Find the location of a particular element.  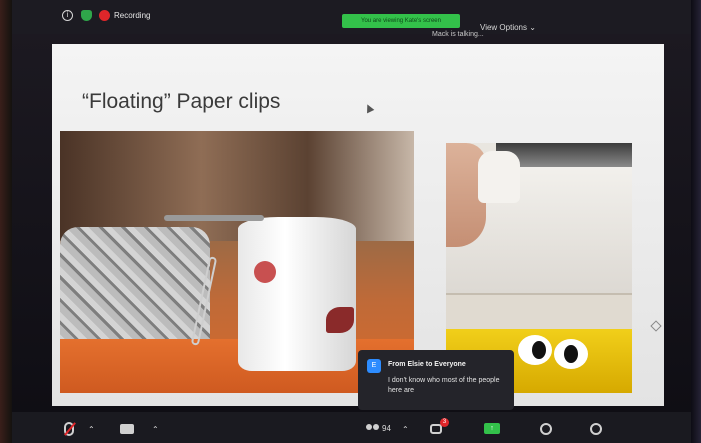

info-icon: i is located at coordinates (67, 15).